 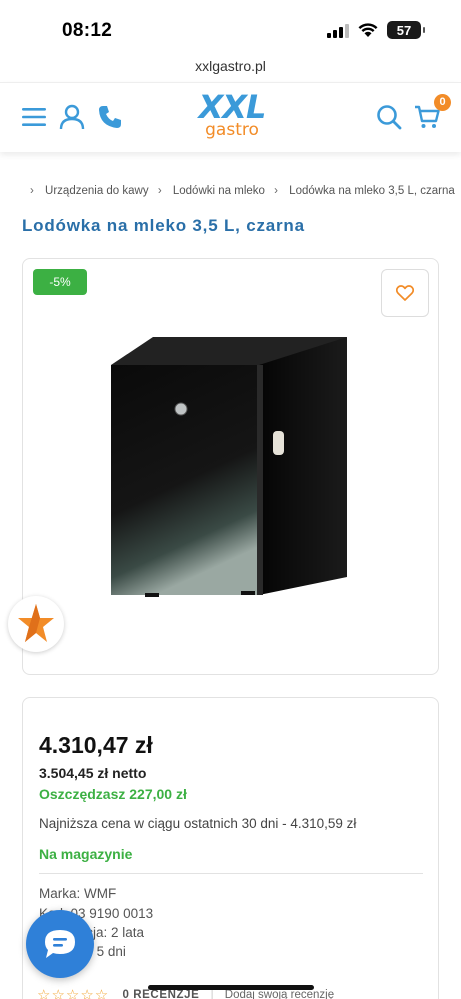 I want to click on page-title: Lodówka na mleko 3,5 L, czarna, so click(x=163, y=225).